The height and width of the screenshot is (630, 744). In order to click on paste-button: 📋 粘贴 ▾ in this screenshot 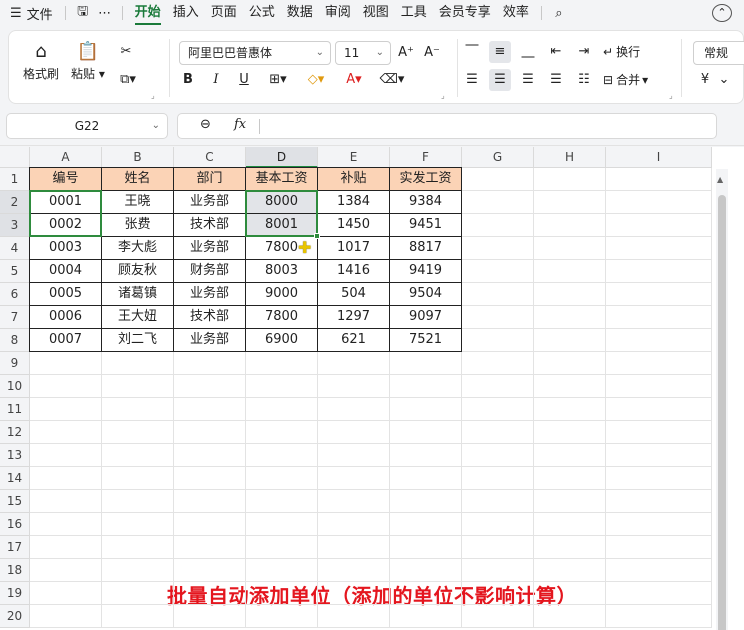, I will do `click(88, 60)`.